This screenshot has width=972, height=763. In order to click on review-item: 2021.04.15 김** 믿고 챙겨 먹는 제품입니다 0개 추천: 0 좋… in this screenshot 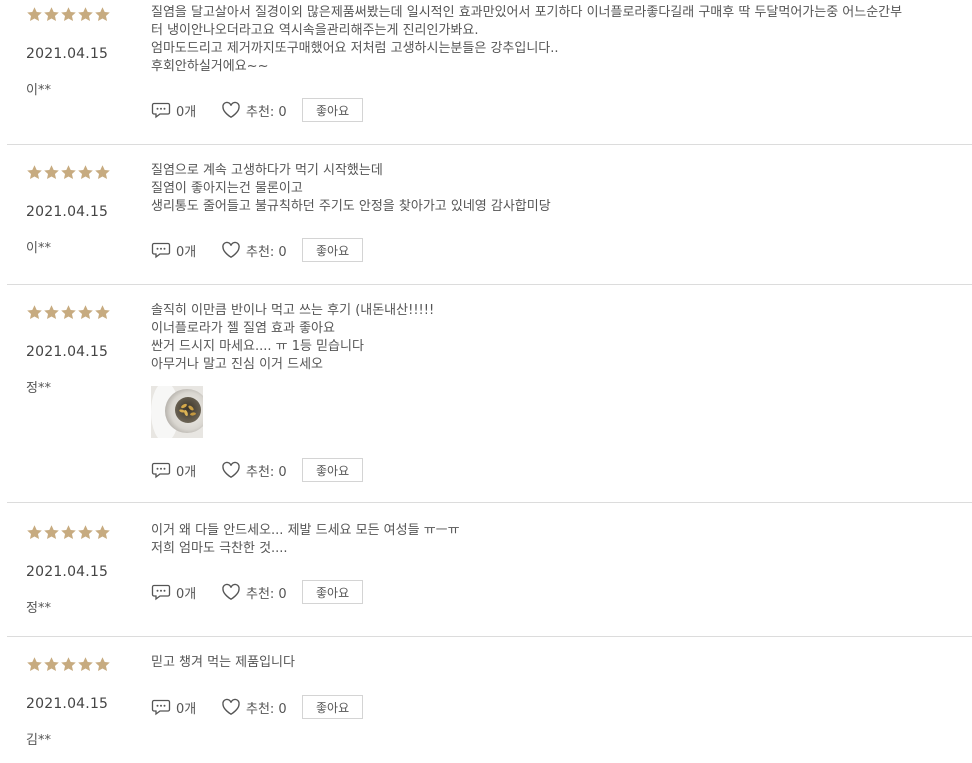, I will do `click(489, 706)`.